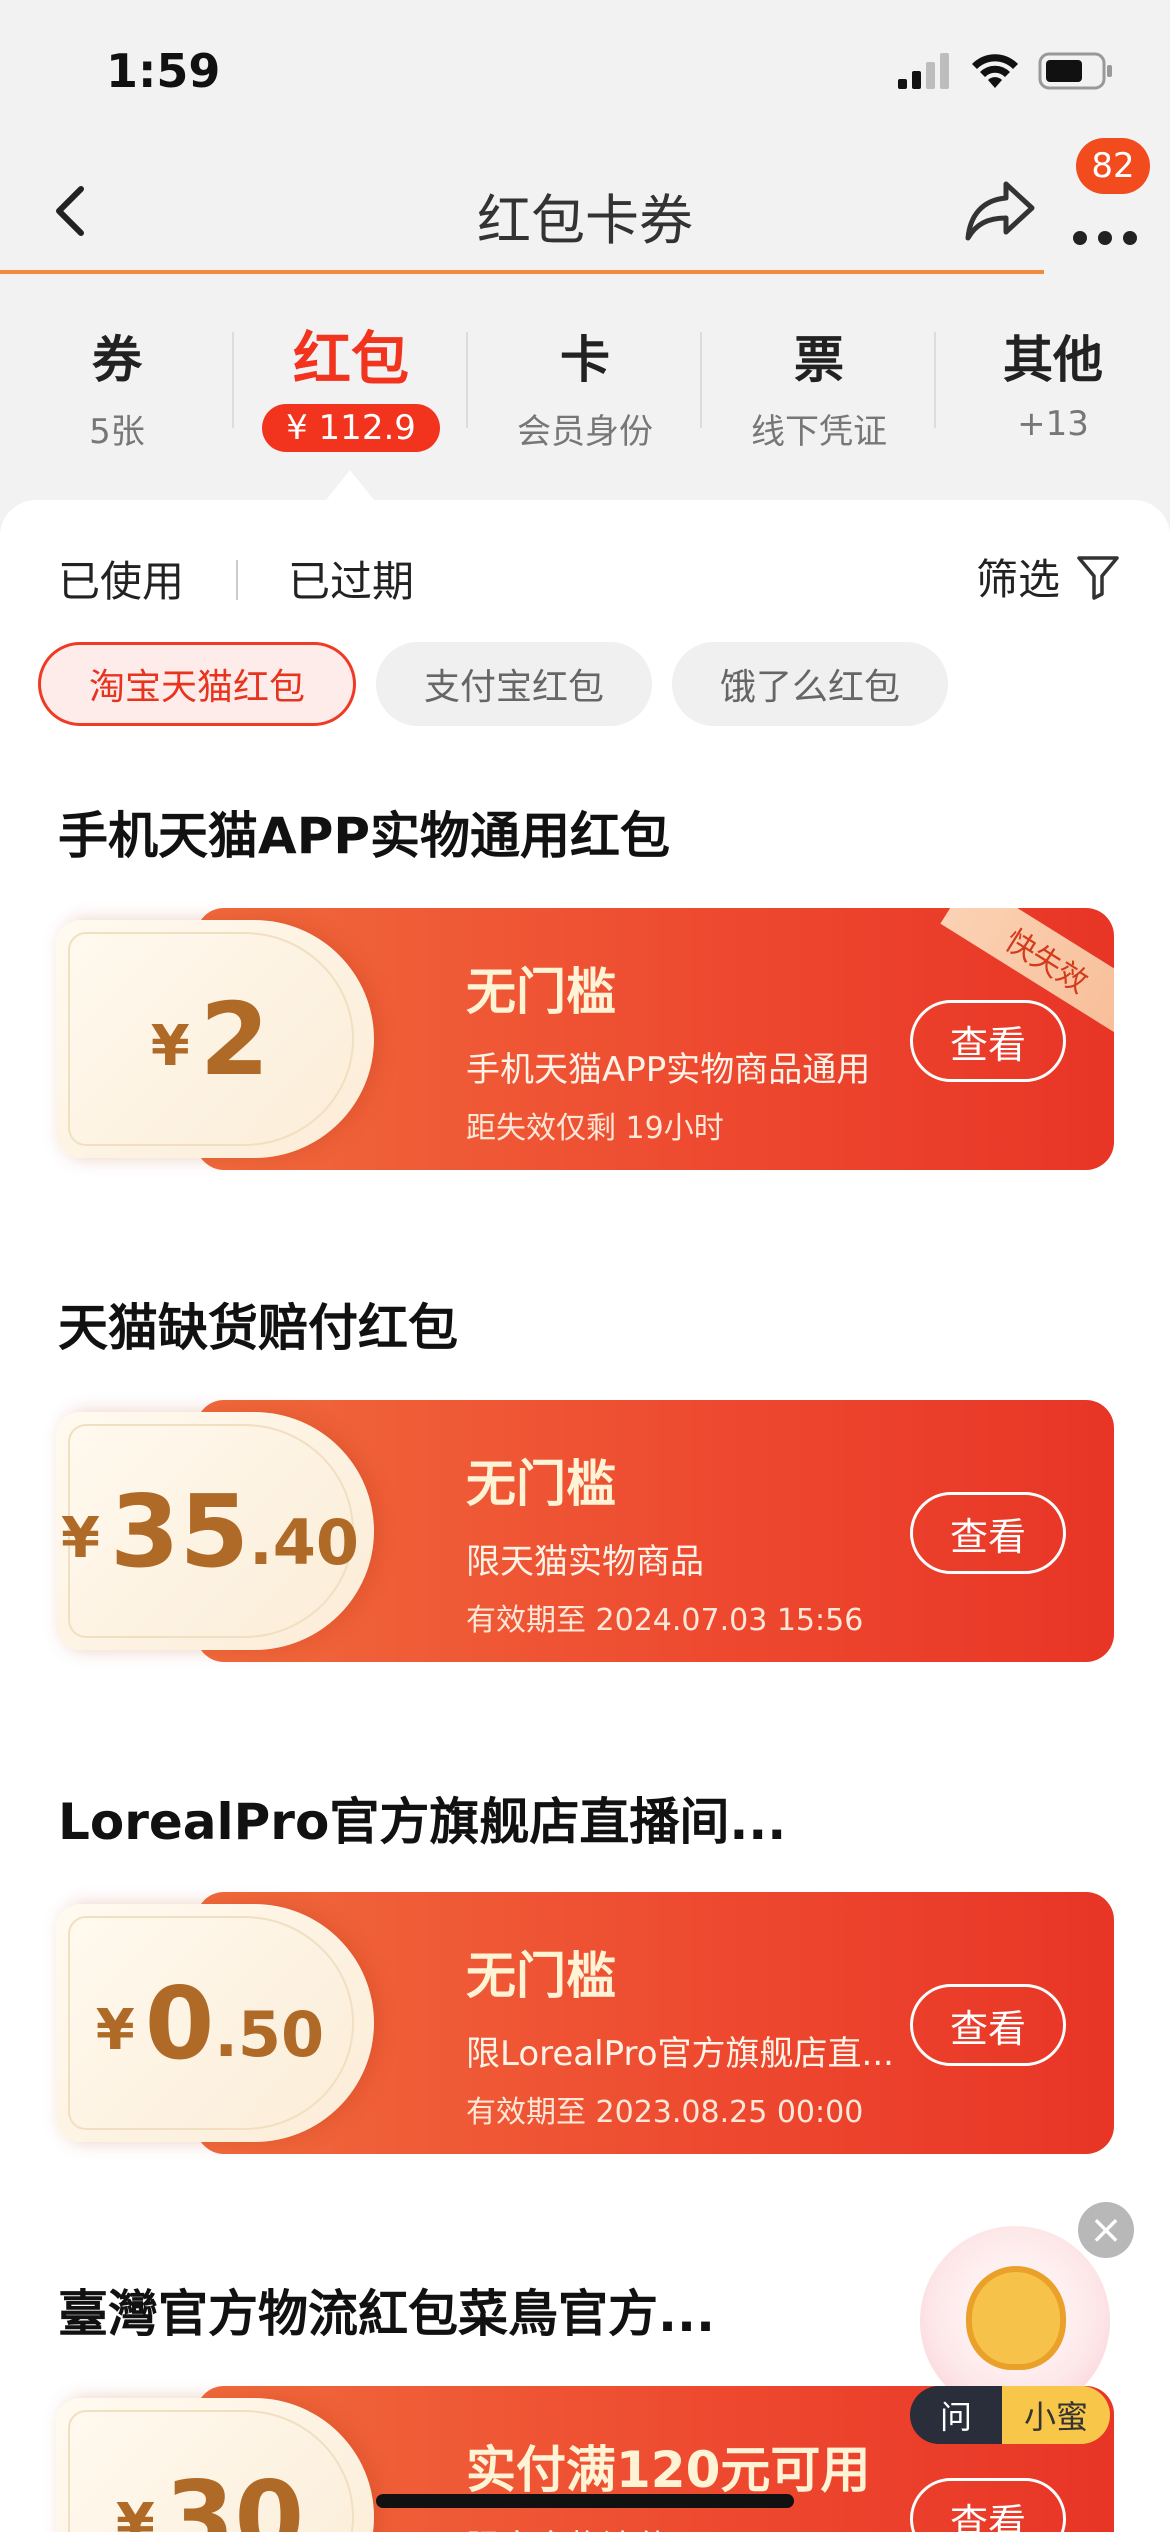 This screenshot has height=2532, width=1170. I want to click on tab-label: 红包, so click(350, 359).